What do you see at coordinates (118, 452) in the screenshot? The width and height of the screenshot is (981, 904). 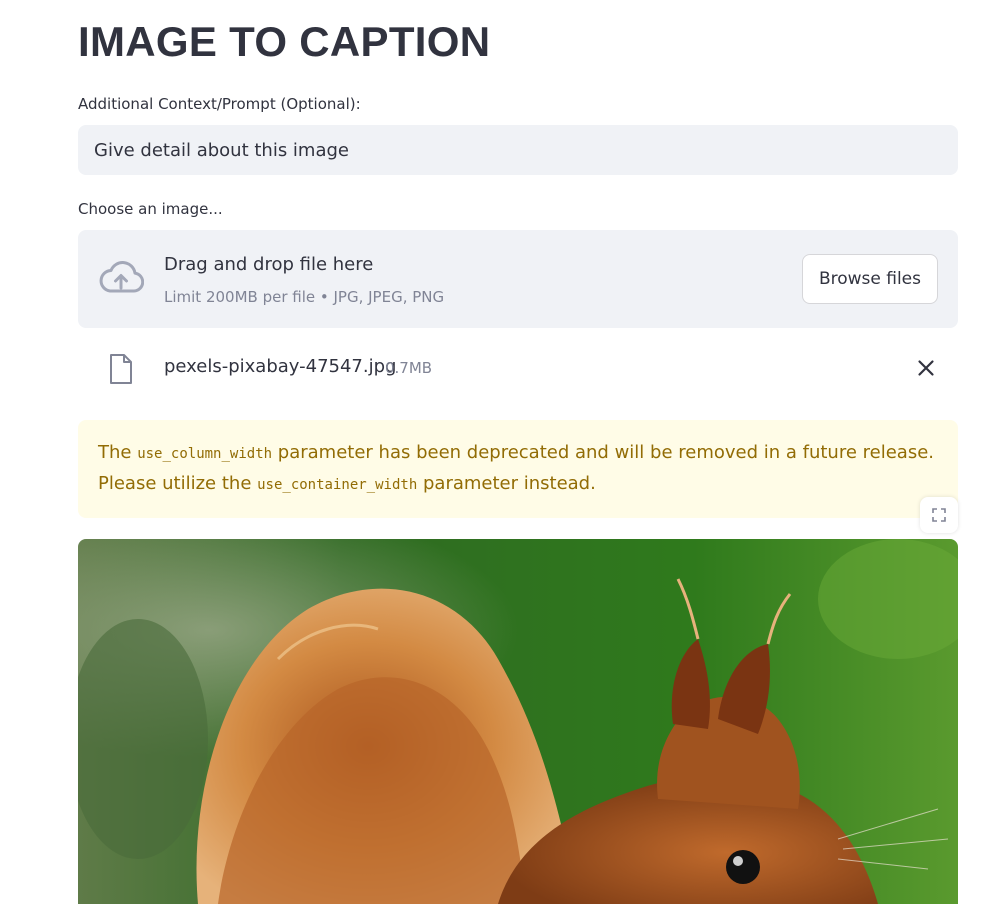 I see `warning-text-1: The` at bounding box center [118, 452].